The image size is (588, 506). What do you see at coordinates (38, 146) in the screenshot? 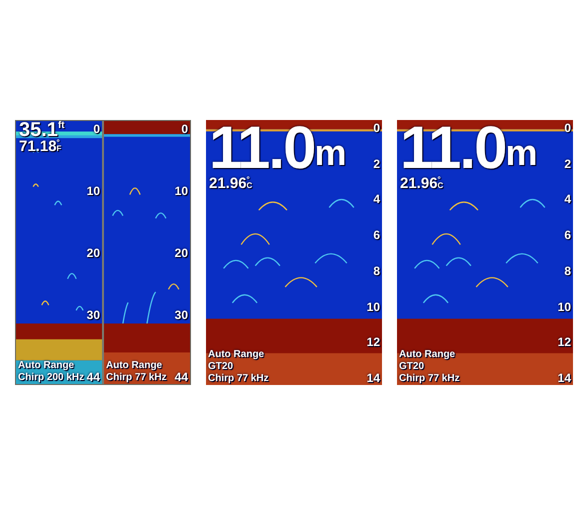
I see `temperature-reading: 71.18` at bounding box center [38, 146].